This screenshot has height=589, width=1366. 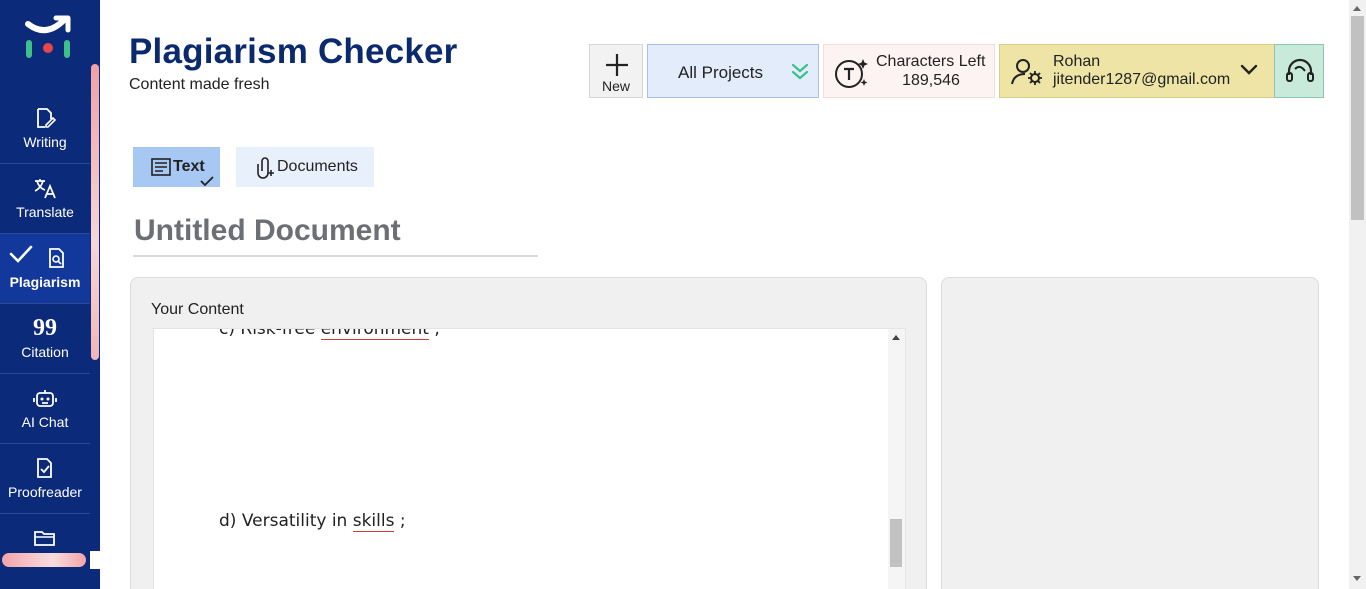 What do you see at coordinates (1357, 578) in the screenshot?
I see `scroll-down-arrow-icon` at bounding box center [1357, 578].